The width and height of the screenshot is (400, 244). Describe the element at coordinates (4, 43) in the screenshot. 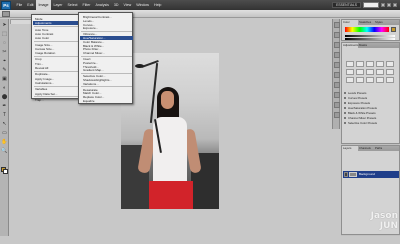

I see `tool-button-icon: ◌` at that location.